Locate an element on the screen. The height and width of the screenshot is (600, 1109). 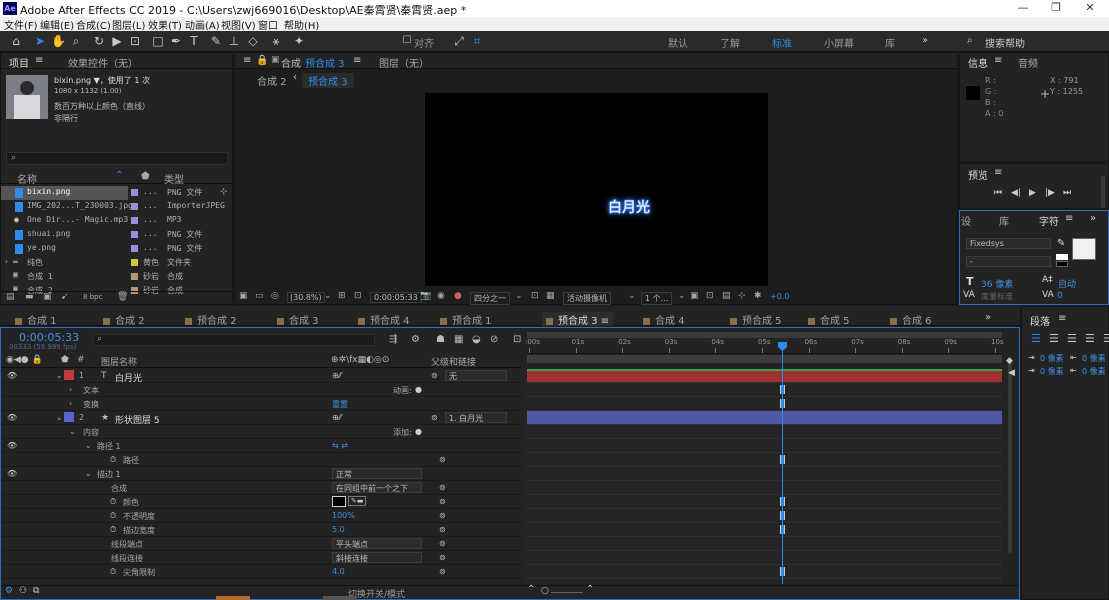
snap-icon: ⤢ is located at coordinates (459, 41).